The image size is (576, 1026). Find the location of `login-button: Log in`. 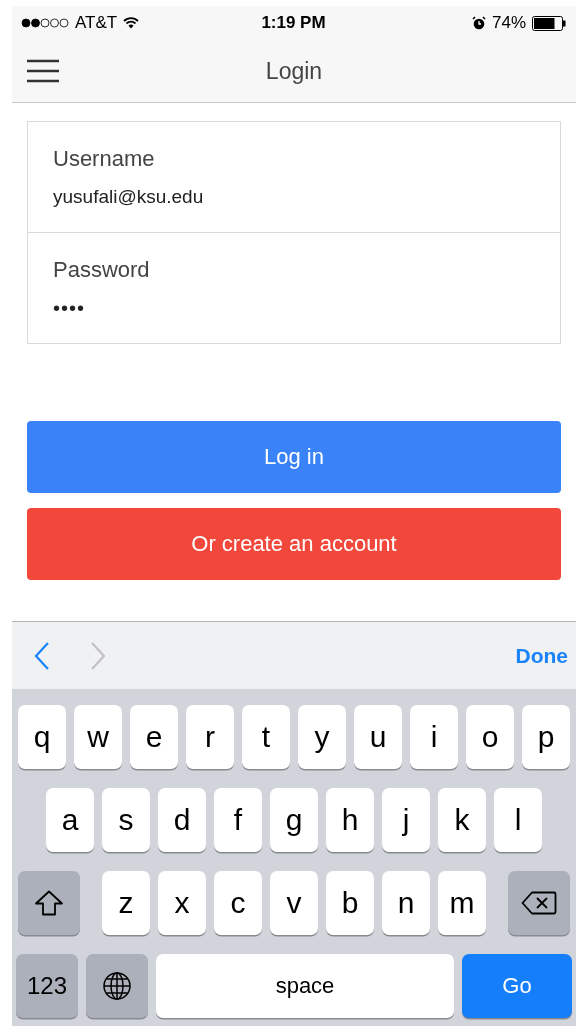

login-button: Log in is located at coordinates (294, 457).